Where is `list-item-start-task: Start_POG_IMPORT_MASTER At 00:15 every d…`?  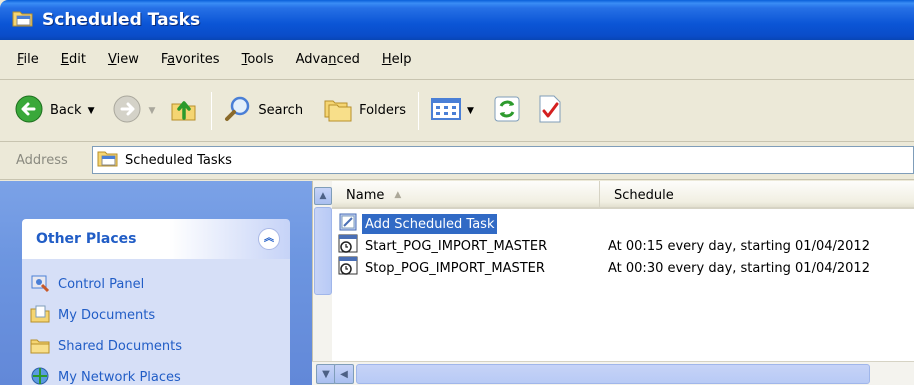
list-item-start-task: Start_POG_IMPORT_MASTER At 00:15 every d… is located at coordinates (623, 246).